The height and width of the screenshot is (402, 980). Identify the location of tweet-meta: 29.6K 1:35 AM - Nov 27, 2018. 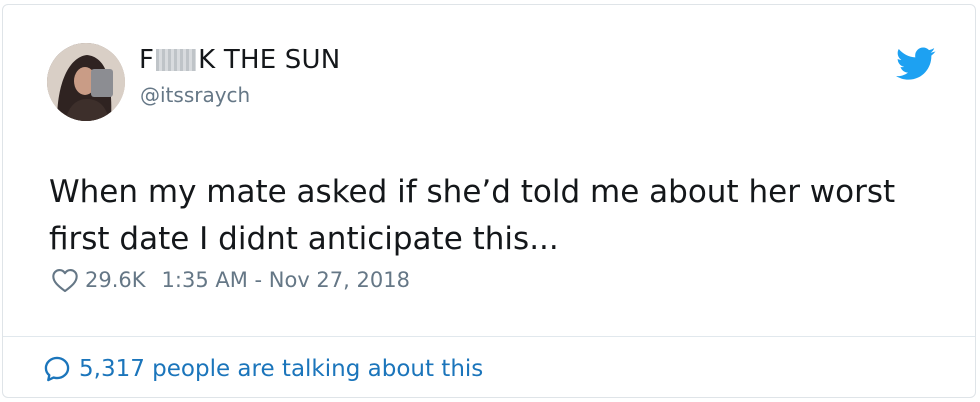
(230, 280).